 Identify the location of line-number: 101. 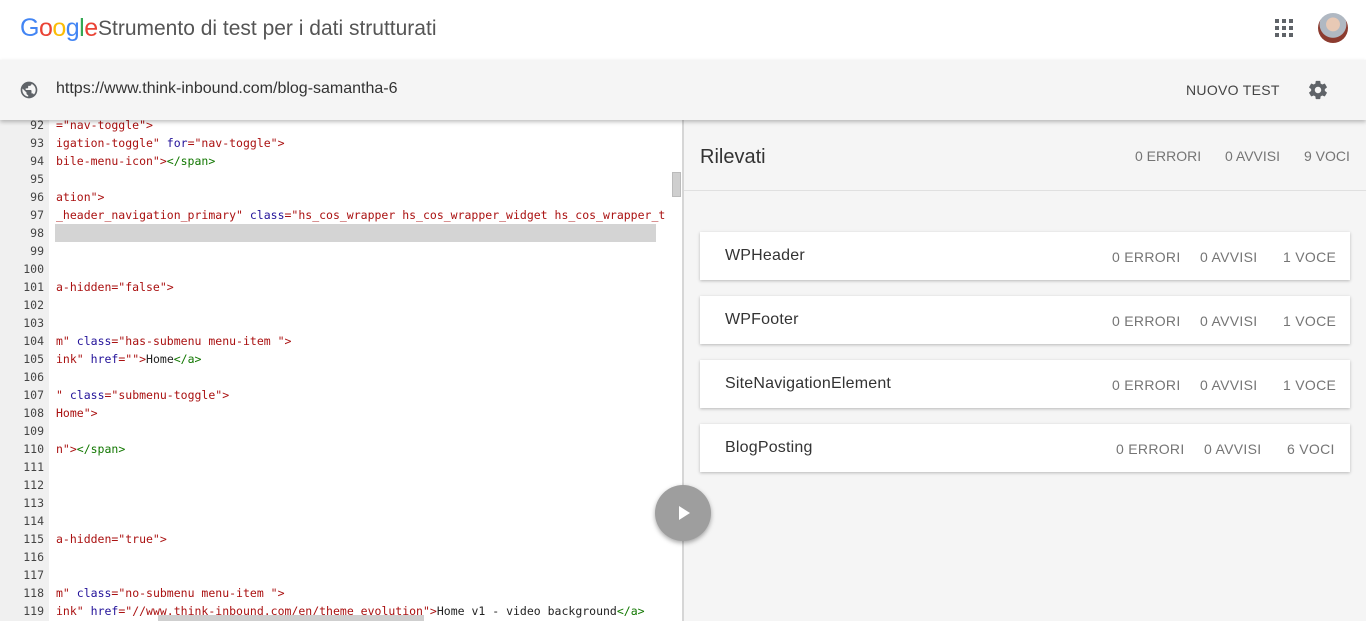
(33, 287).